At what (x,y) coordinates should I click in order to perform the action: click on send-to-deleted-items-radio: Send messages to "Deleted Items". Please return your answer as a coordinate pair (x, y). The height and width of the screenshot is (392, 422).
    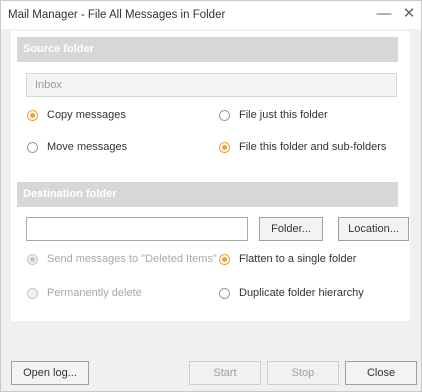
    Looking at the image, I should click on (122, 259).